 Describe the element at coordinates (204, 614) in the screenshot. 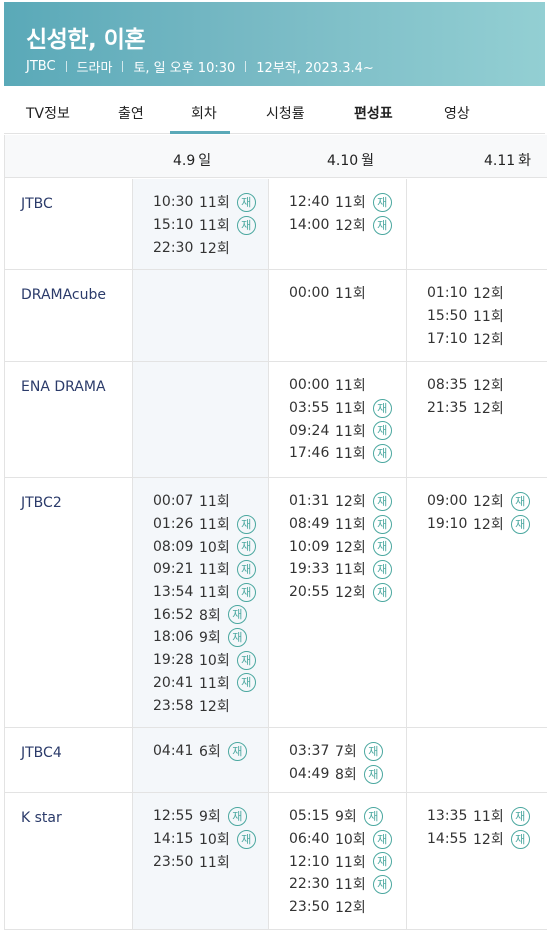

I see `airing-item: 16:52 8회 재` at that location.